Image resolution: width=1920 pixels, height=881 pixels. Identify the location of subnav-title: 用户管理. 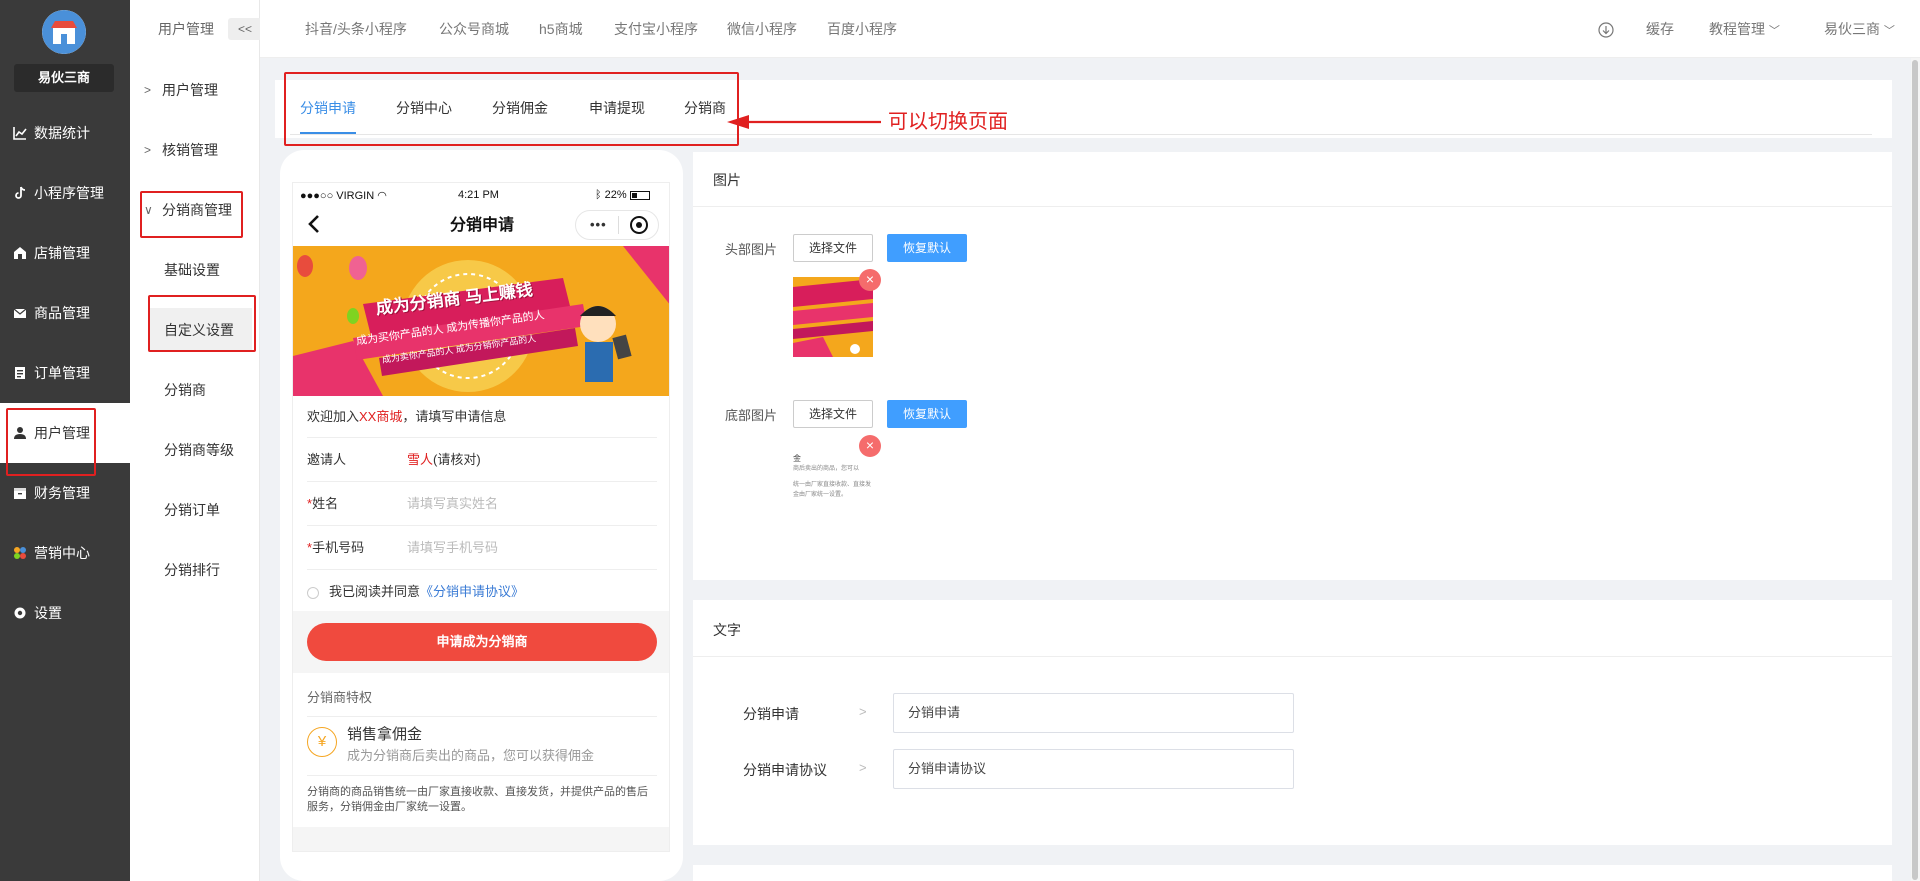
(186, 29).